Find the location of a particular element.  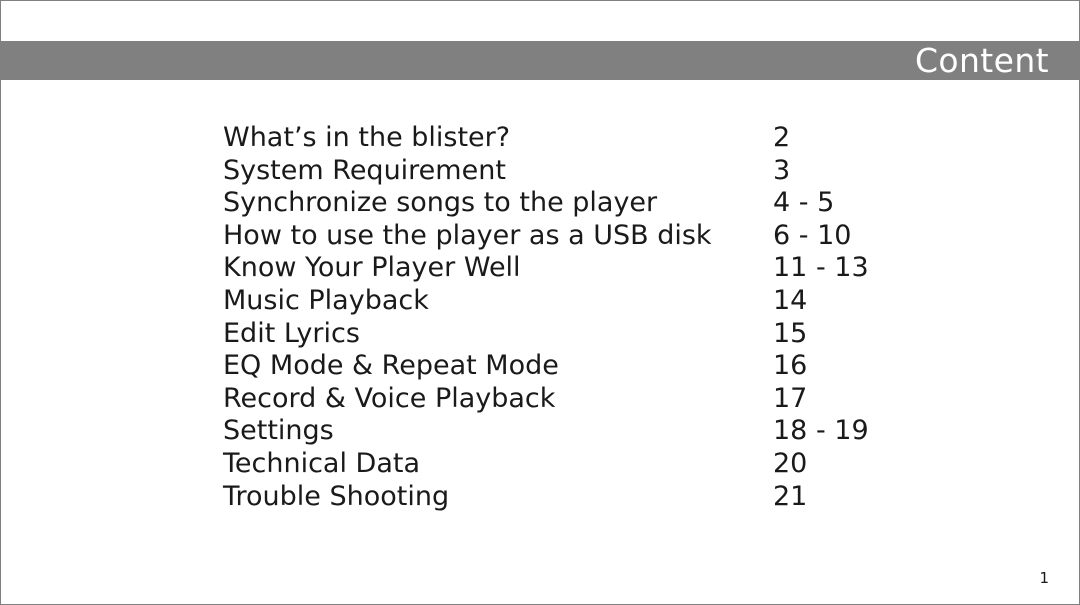

toc-entry-label: System Requirement is located at coordinates (364, 170).